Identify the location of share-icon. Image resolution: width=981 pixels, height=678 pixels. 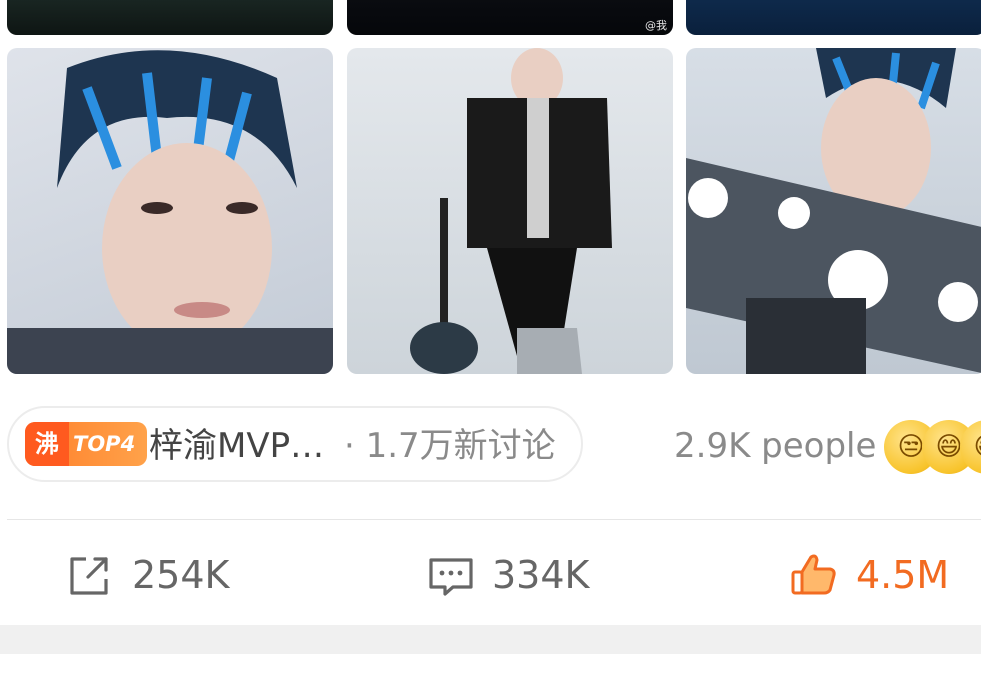
(89, 576).